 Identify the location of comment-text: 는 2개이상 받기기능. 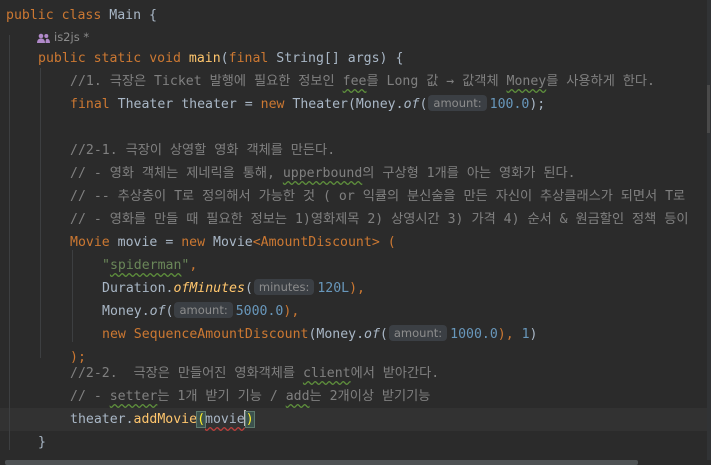
(370, 396).